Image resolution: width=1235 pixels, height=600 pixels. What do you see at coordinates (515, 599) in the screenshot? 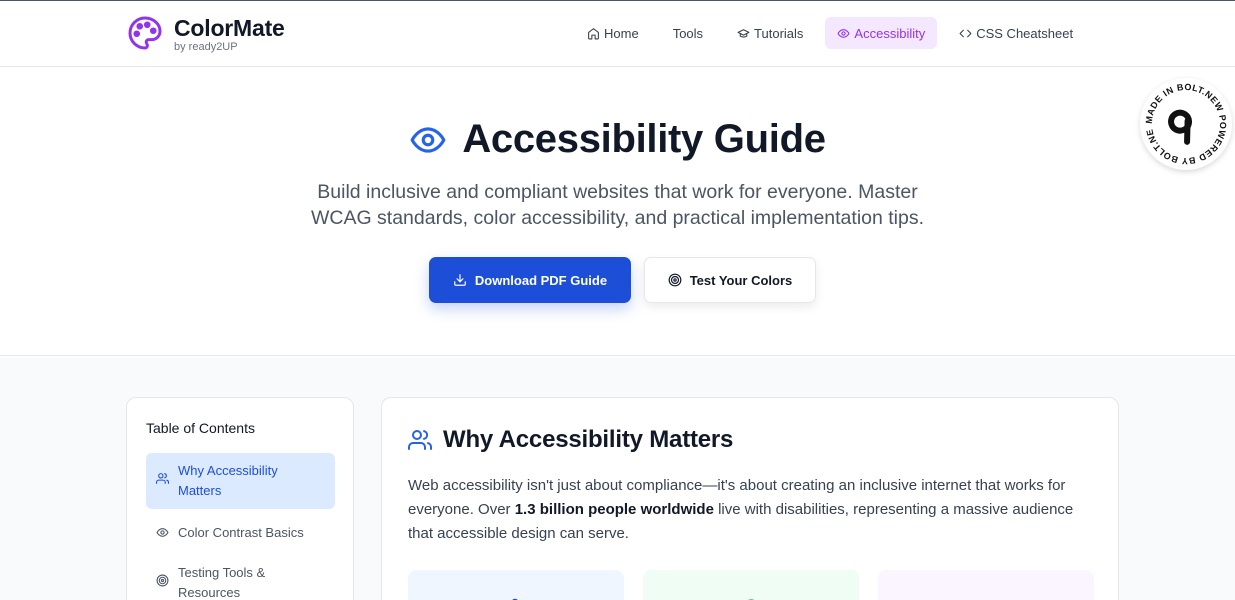
I see `accessibility-icon` at bounding box center [515, 599].